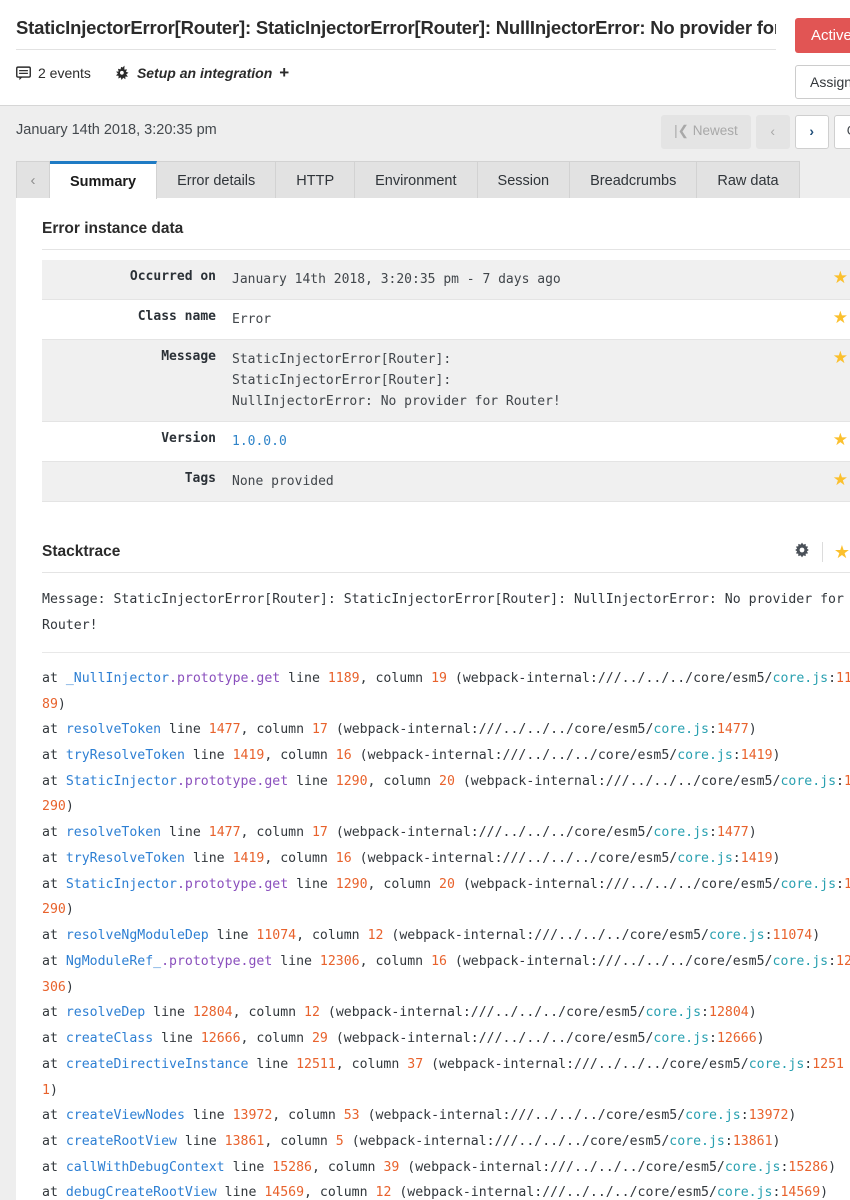 The height and width of the screenshot is (1200, 850). What do you see at coordinates (316, 180) in the screenshot?
I see `tab-http: HTTP` at bounding box center [316, 180].